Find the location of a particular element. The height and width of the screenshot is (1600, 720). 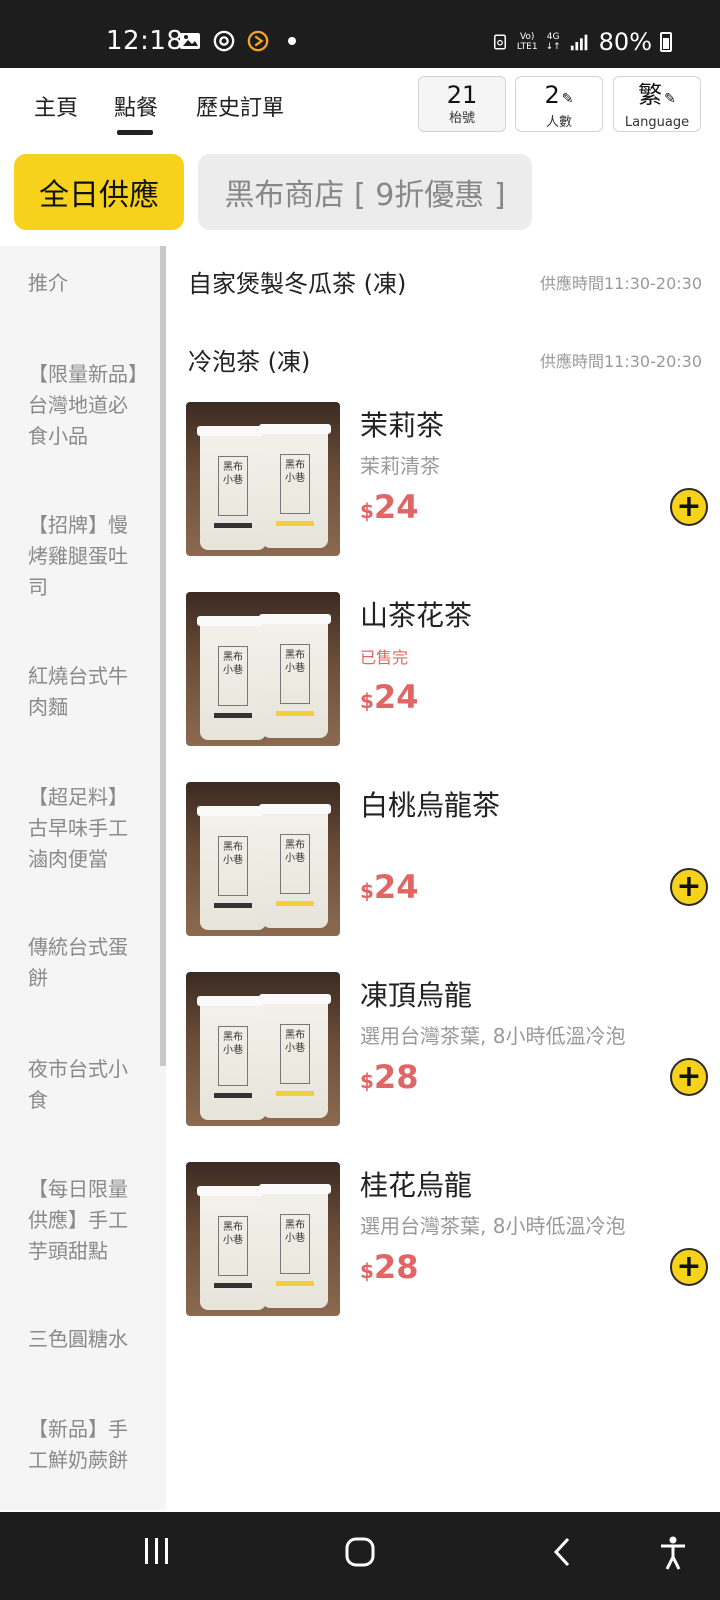

product-item: 黑布小巷 黑布小巷 凍頂烏龍 選用台灣茶葉, 8小時低溫冷泡 $28 + is located at coordinates (447, 1049).